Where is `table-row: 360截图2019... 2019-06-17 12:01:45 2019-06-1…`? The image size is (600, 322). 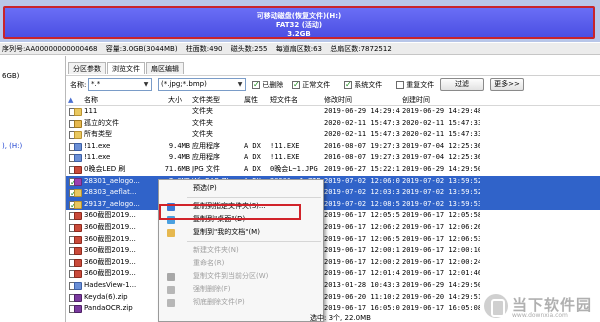
table-row: 360截图2019... 2019-06-17 12:01:45 2019-06-1… is located at coordinates (333, 274).